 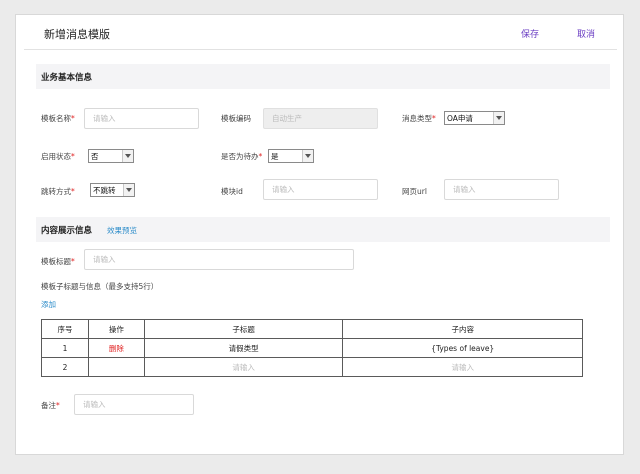 I want to click on enabled-select: 否, so click(x=111, y=156).